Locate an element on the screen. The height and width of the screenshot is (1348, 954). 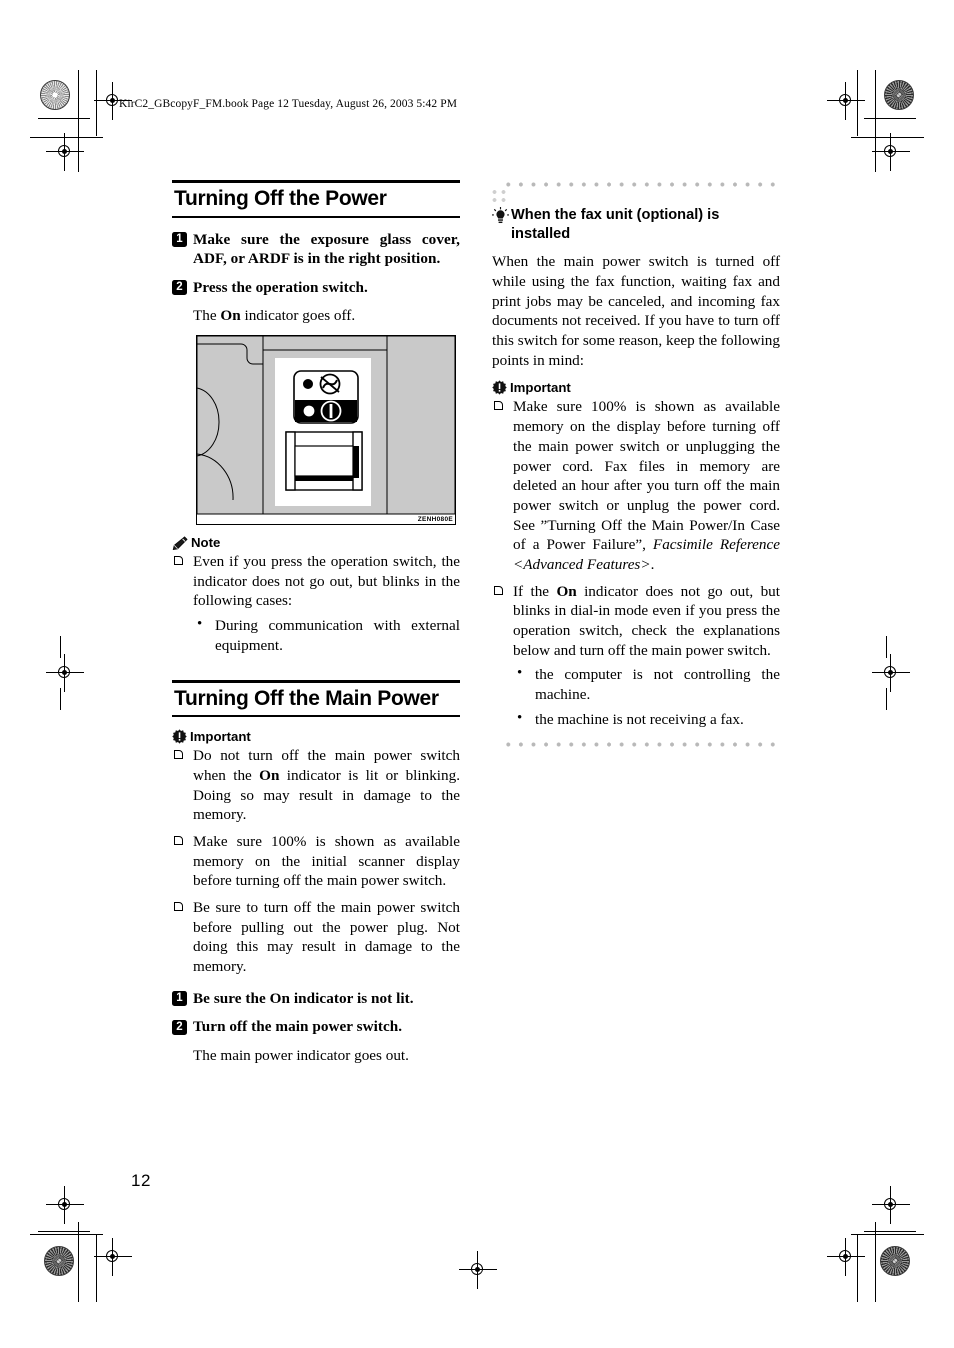
figure-code: ZENH080E is located at coordinates (435, 520).